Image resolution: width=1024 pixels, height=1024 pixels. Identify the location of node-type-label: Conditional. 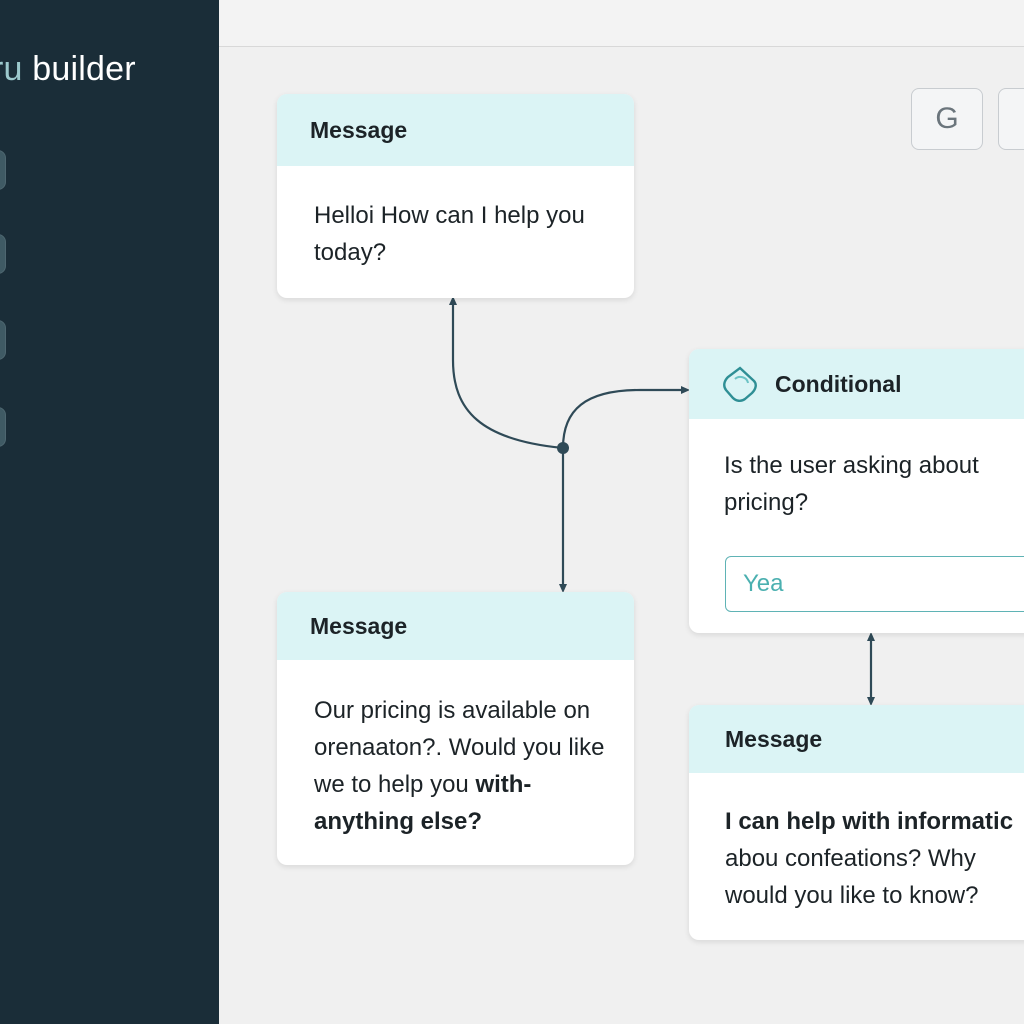
(838, 383).